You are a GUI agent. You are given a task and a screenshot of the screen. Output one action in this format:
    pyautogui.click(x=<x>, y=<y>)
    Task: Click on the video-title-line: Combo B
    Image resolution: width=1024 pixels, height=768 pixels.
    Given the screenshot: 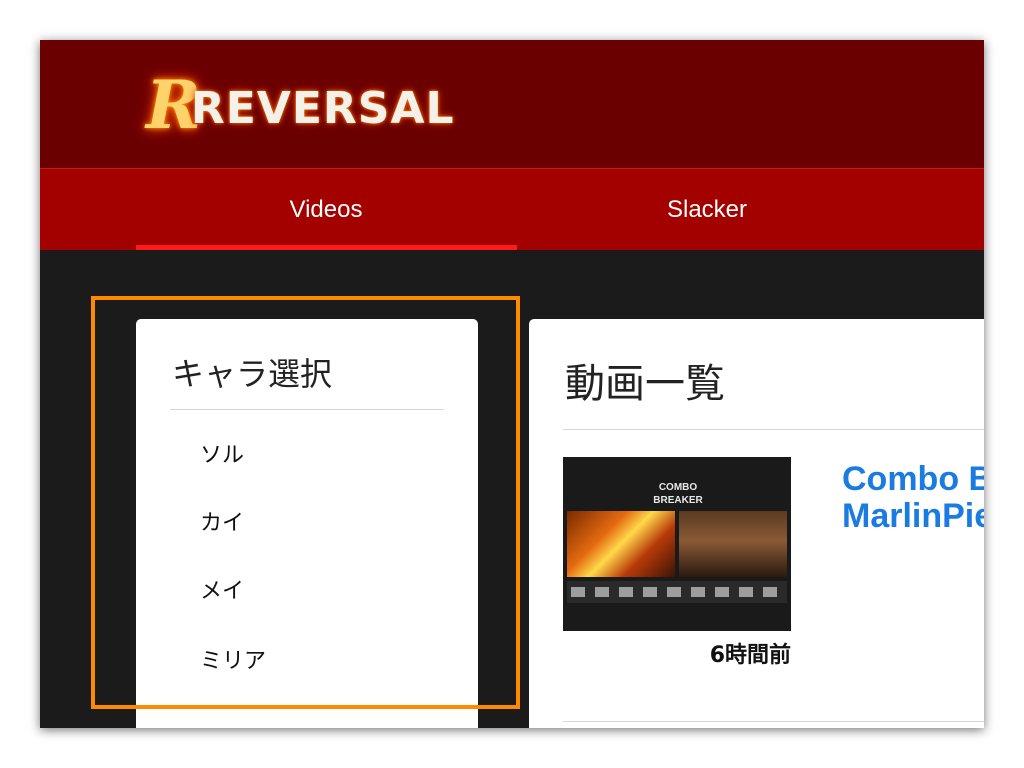 What is the action you would take?
    pyautogui.click(x=913, y=479)
    